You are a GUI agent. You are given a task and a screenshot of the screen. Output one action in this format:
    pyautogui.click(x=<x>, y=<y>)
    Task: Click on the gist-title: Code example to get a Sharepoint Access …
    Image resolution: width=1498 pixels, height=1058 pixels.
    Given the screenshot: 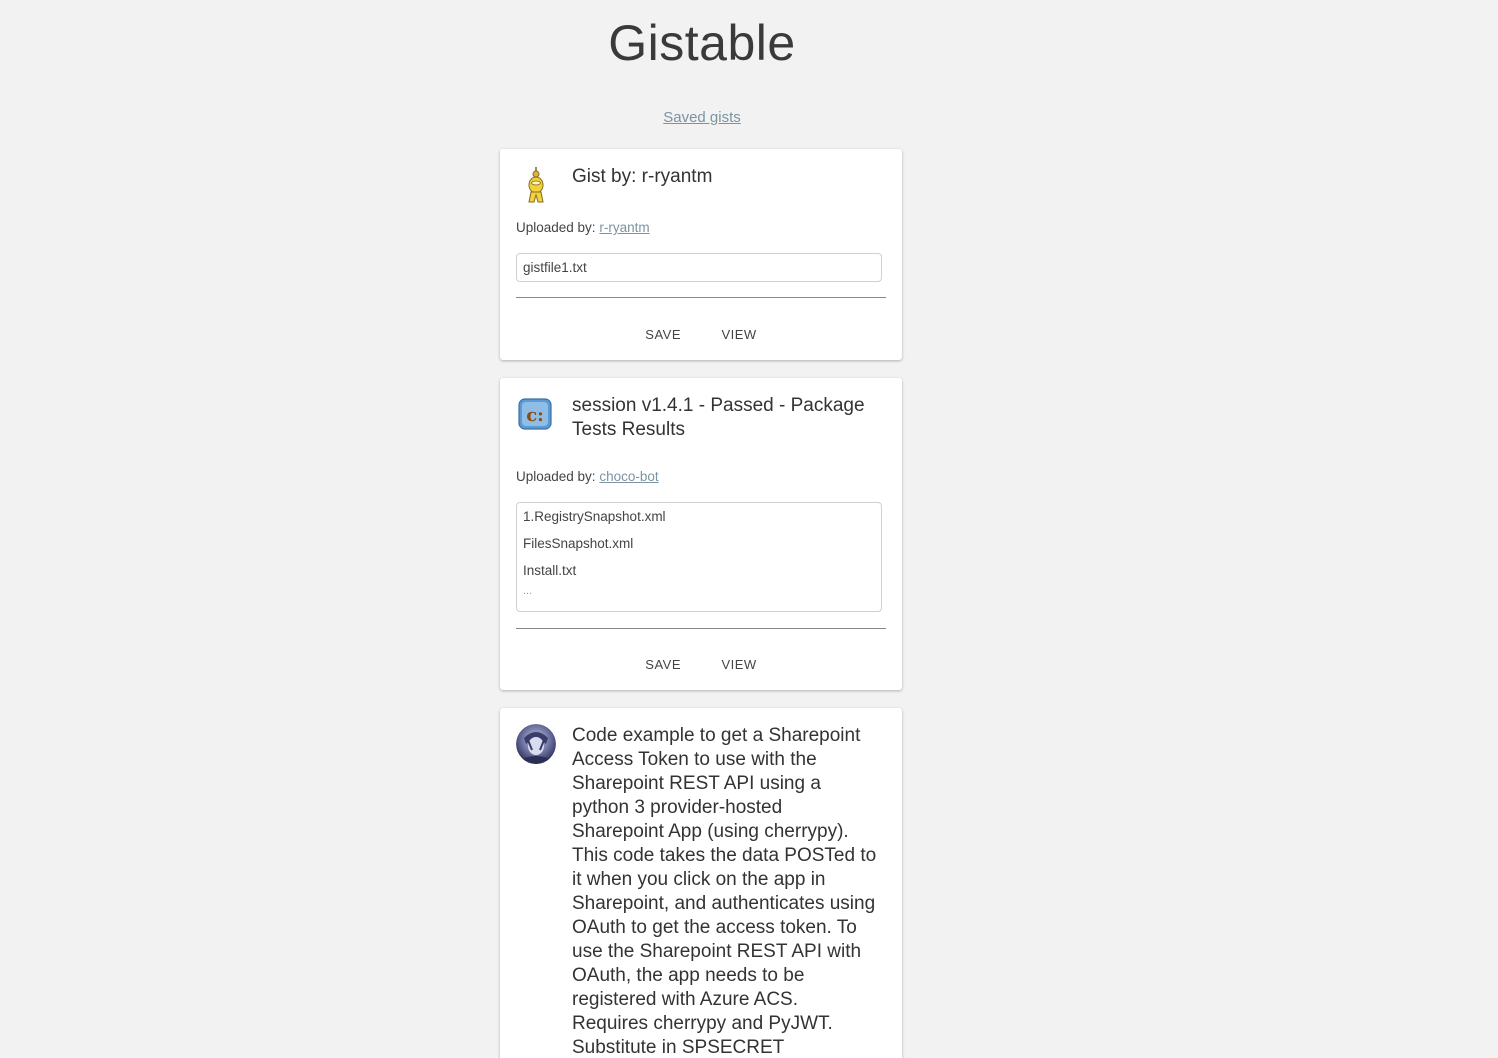 What is the action you would take?
    pyautogui.click(x=724, y=891)
    